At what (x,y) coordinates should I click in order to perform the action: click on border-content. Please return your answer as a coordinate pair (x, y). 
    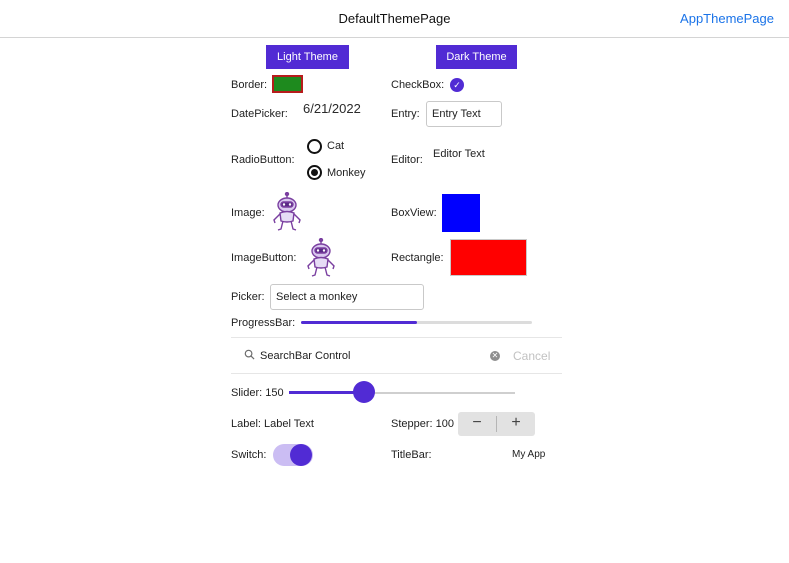
    Looking at the image, I should click on (287, 84).